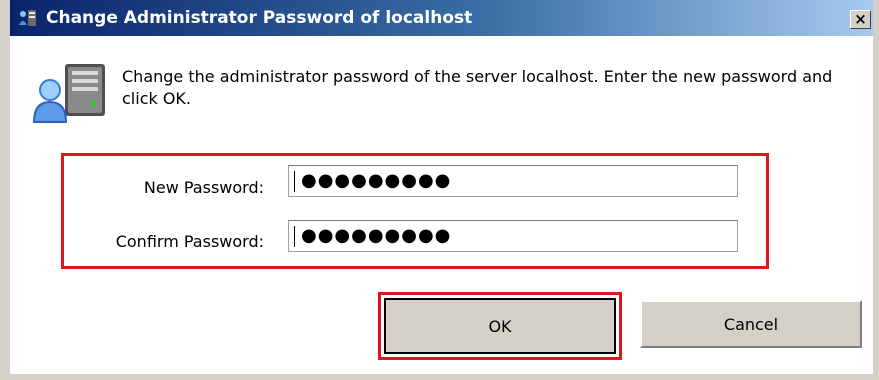 The height and width of the screenshot is (380, 879). Describe the element at coordinates (513, 236) in the screenshot. I see `confirm-password-input: ●●●●●●●●●` at that location.